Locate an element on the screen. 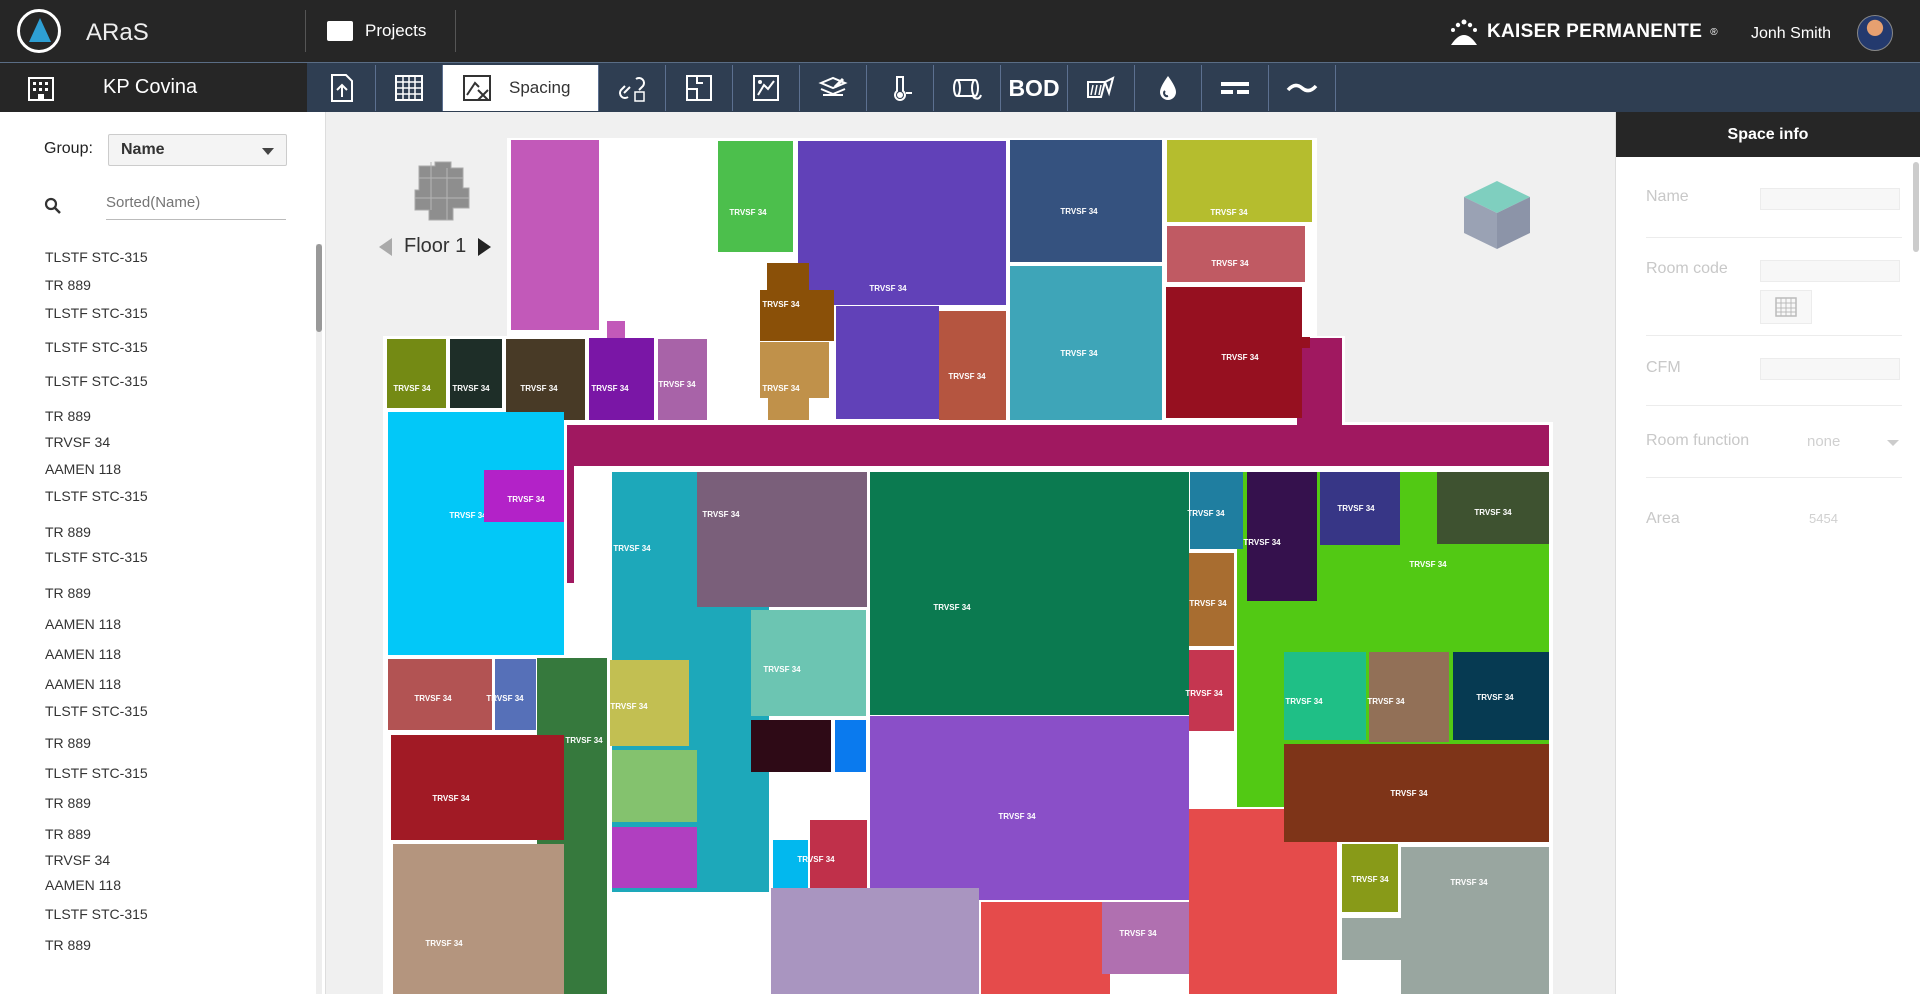 This screenshot has height=994, width=1920. avatar is located at coordinates (1875, 33).